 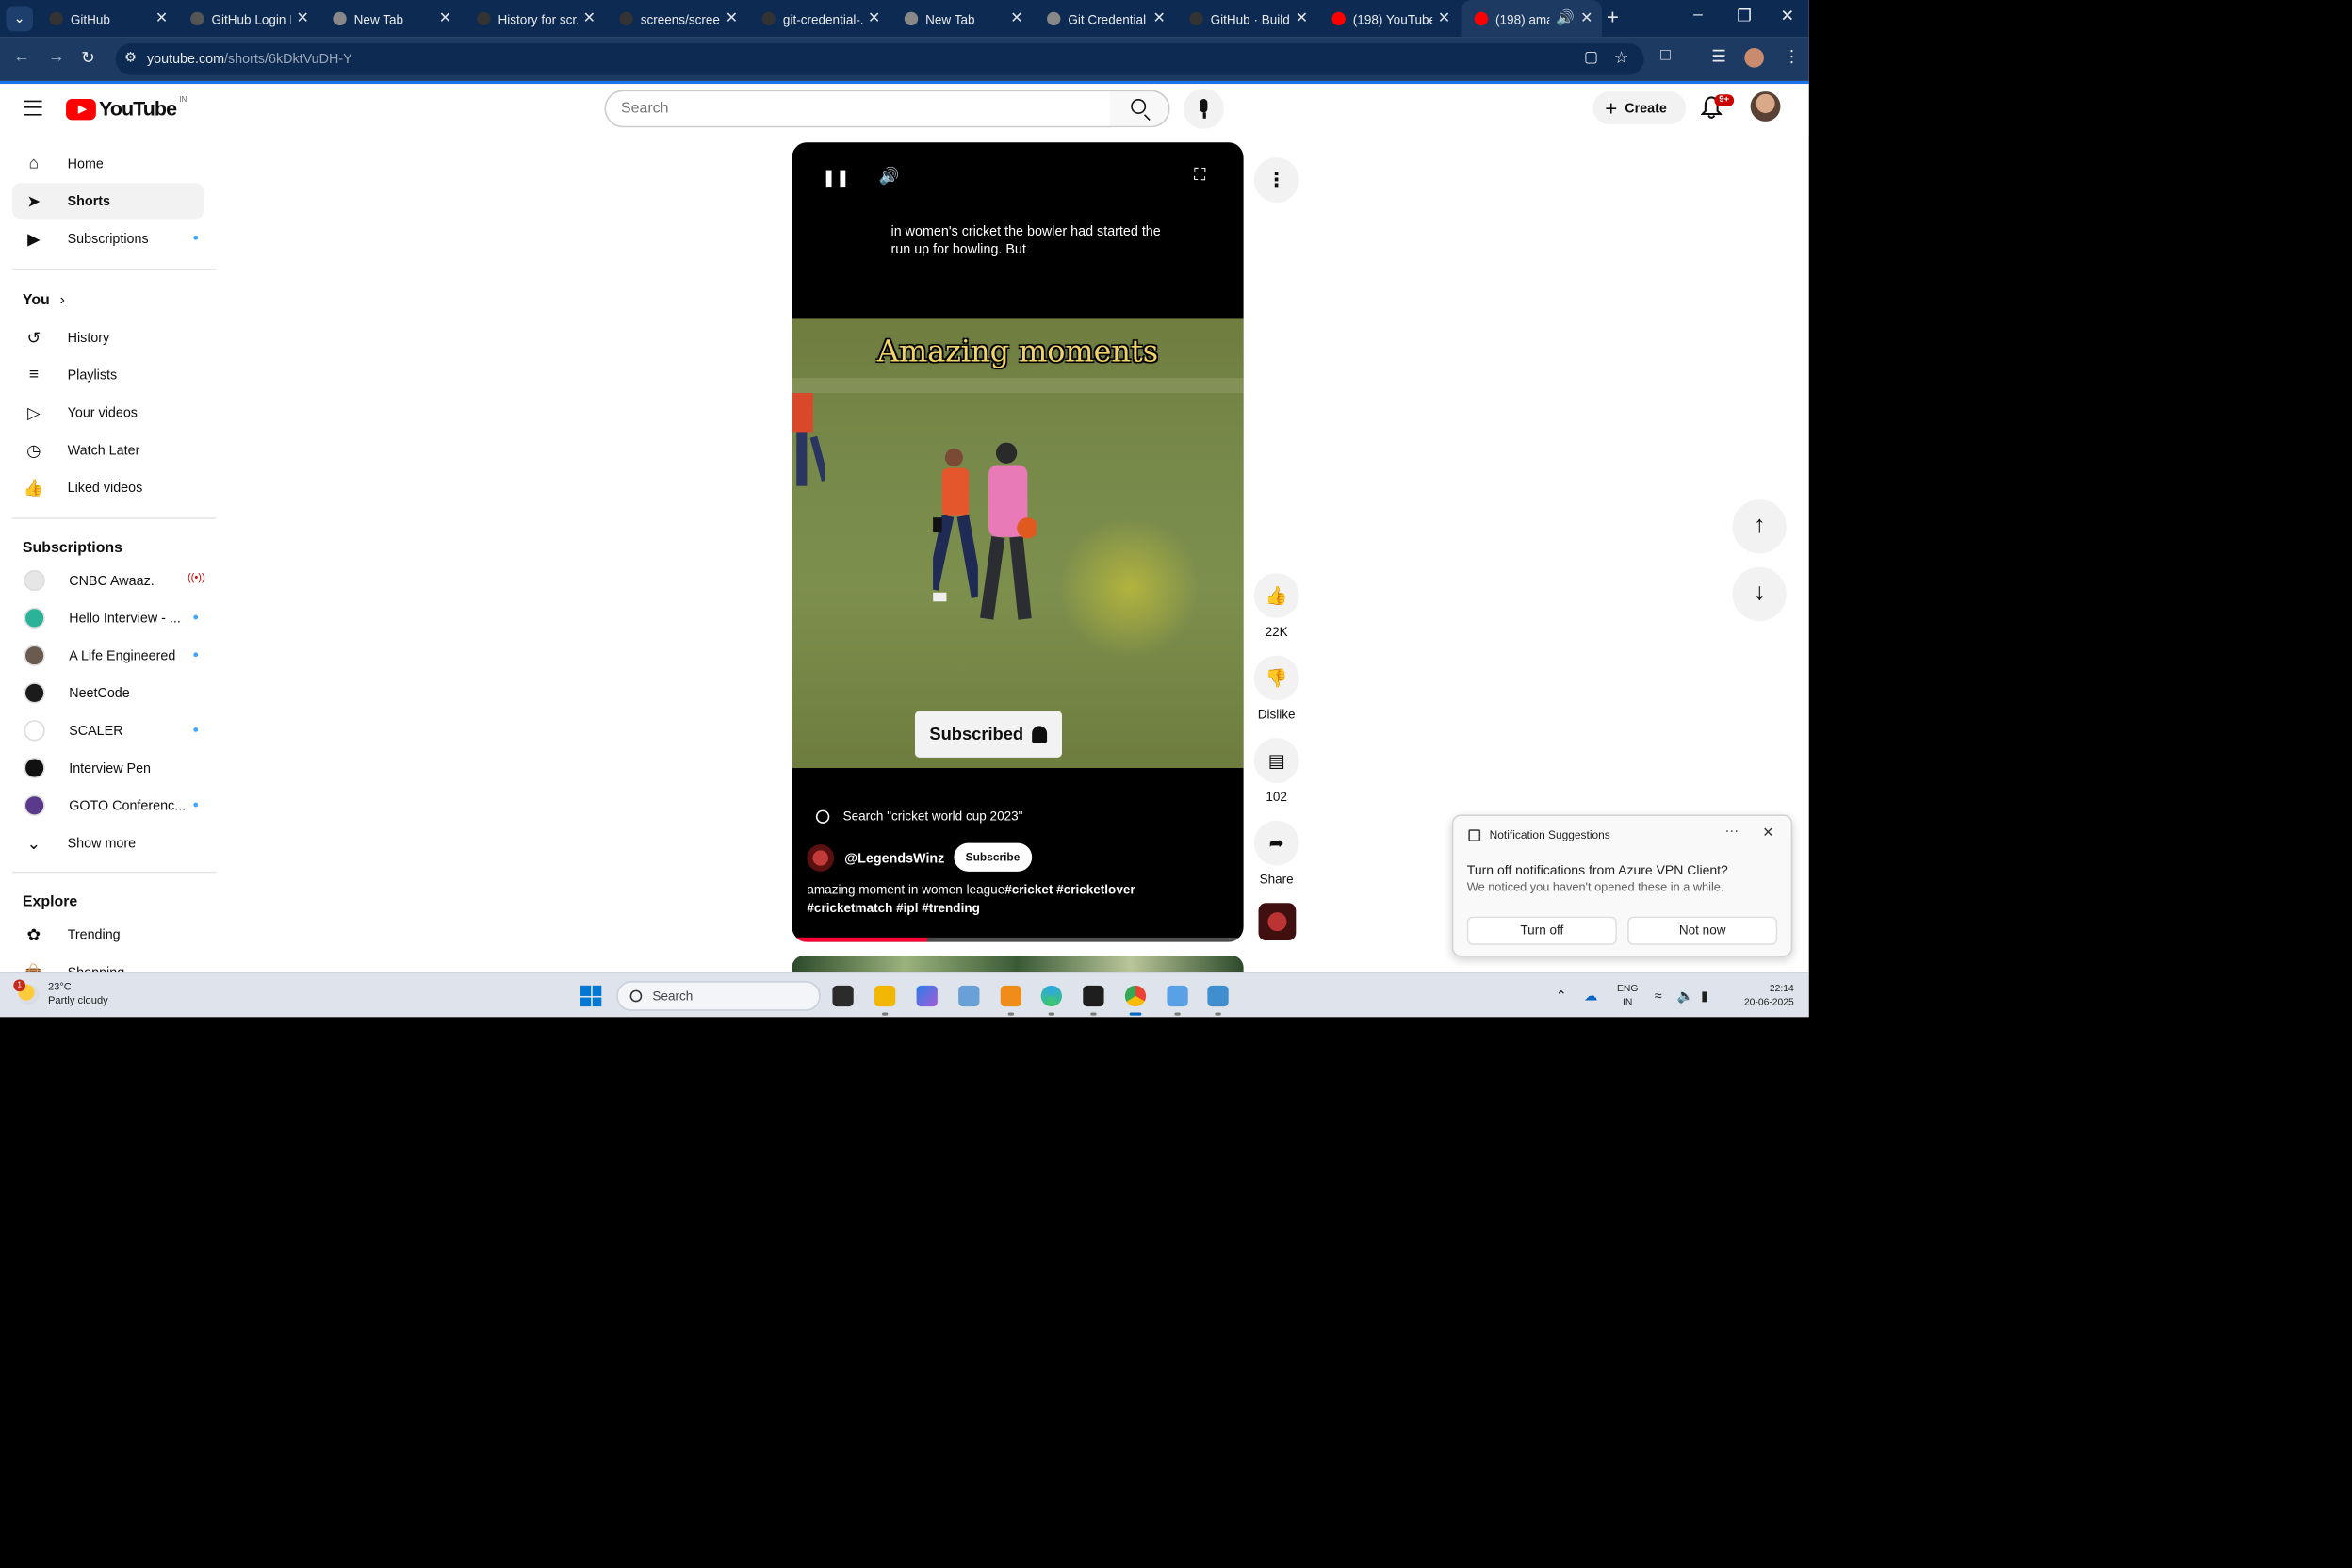 What do you see at coordinates (1051, 996) in the screenshot?
I see `edge-browser-icon` at bounding box center [1051, 996].